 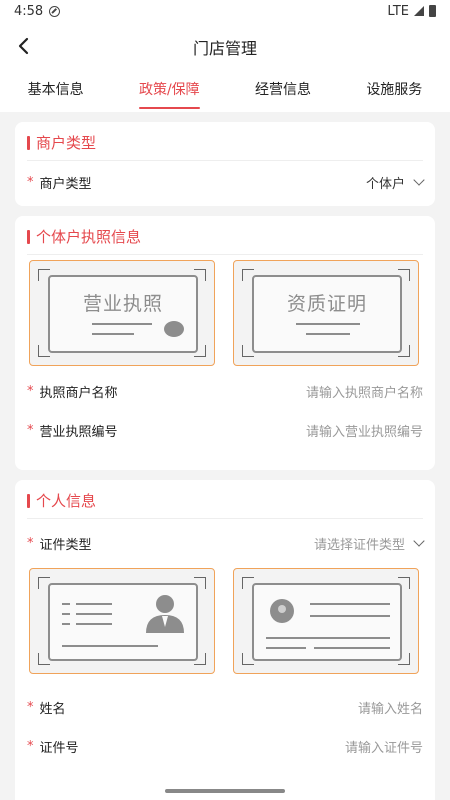 What do you see at coordinates (359, 545) in the screenshot?
I see `id-type-placeholder: 请选择证件类型` at bounding box center [359, 545].